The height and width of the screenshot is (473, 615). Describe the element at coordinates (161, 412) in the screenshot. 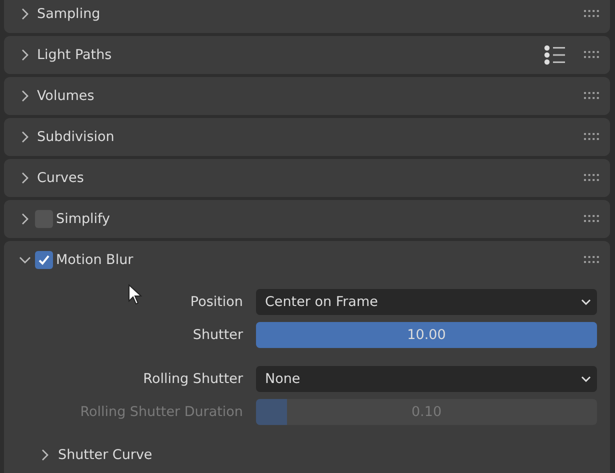

I see `field-label: Rolling Shutter Duration` at that location.